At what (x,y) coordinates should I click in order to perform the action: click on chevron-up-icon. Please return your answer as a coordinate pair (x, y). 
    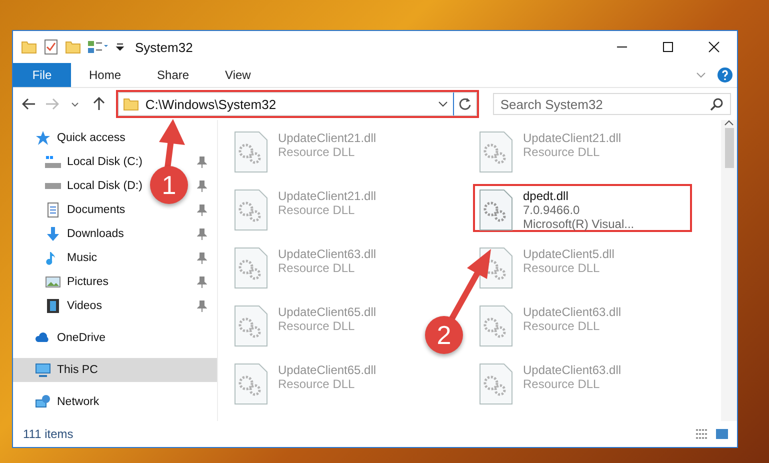
    Looking at the image, I should click on (729, 123).